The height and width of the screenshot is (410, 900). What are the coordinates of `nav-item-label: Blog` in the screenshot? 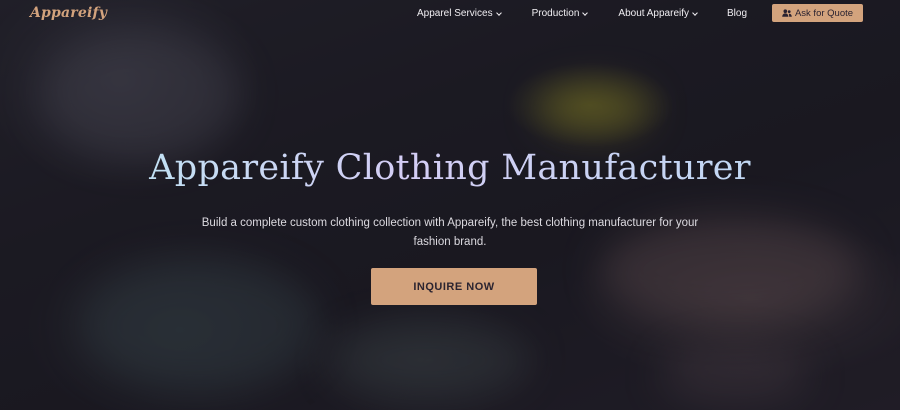 It's located at (737, 13).